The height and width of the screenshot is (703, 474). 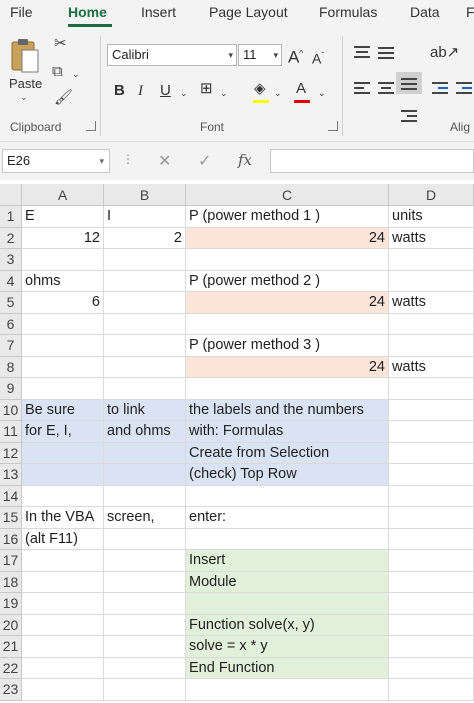 I want to click on cell-b7, so click(x=145, y=346).